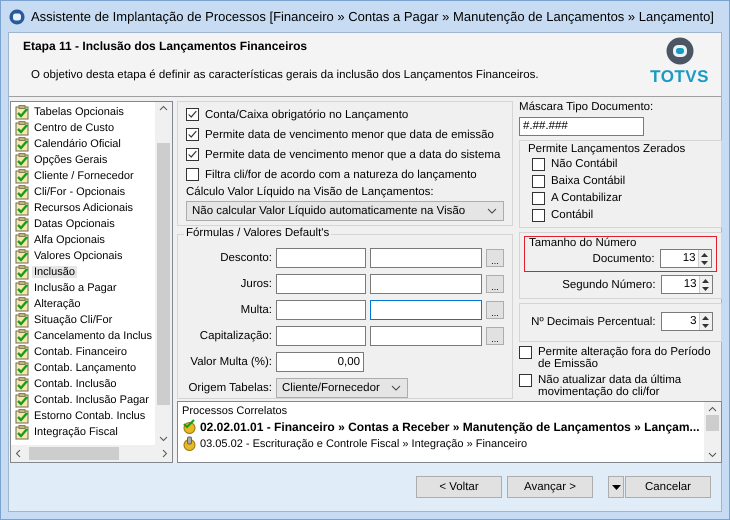 This screenshot has width=730, height=520. I want to click on mask-field: #.##.###, so click(581, 126).